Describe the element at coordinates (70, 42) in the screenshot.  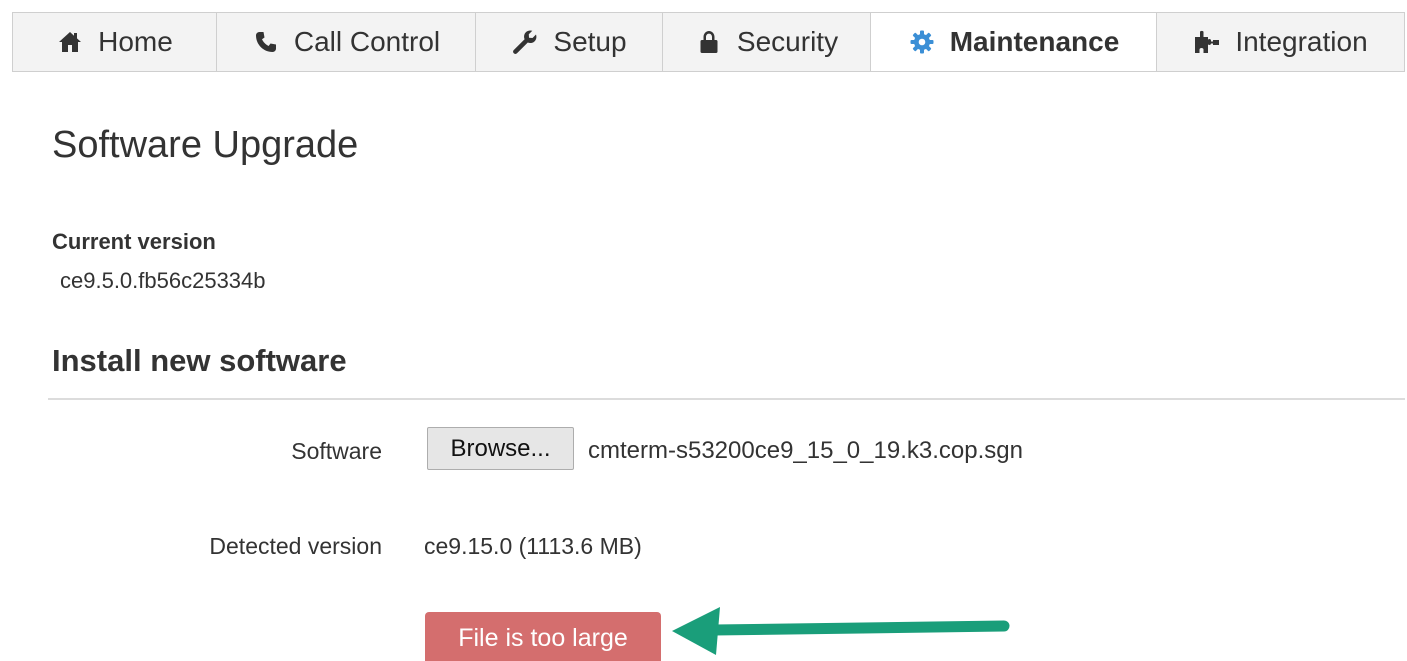
I see `home-icon` at that location.